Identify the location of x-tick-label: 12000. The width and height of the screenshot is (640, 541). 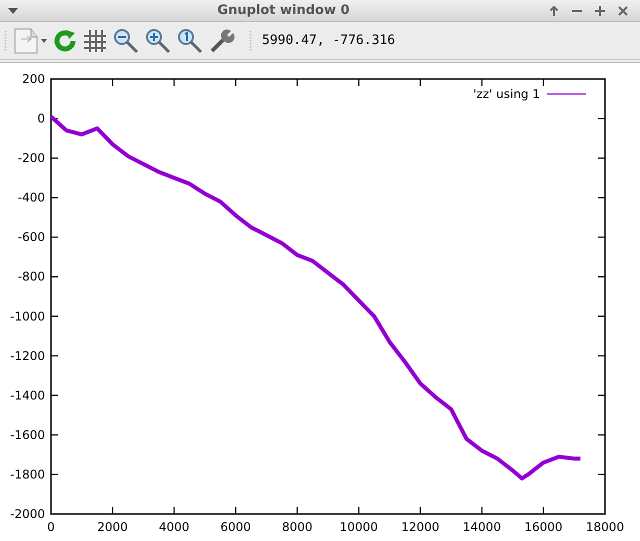
(420, 527).